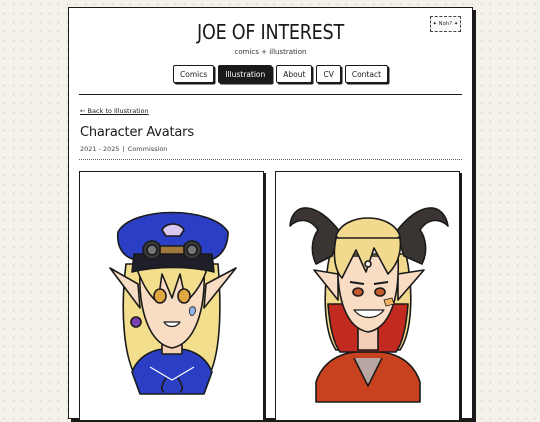 The width and height of the screenshot is (540, 422). What do you see at coordinates (328, 74) in the screenshot?
I see `nav-cv-button: CV` at bounding box center [328, 74].